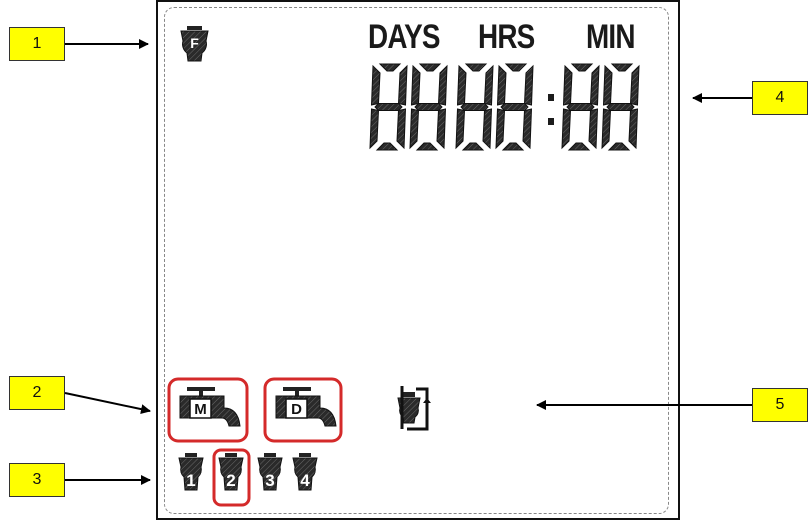 This screenshot has height=522, width=808. I want to click on cylinder-selector: 1 2 3 4, so click(248, 477).